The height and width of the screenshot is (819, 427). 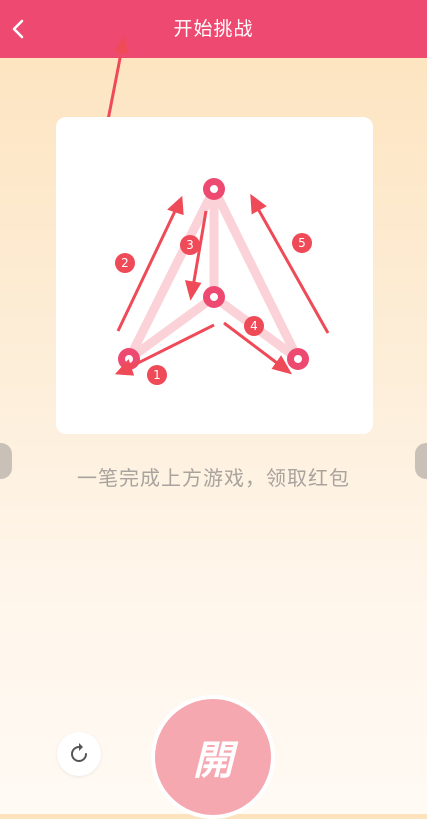 I want to click on refresh-icon, so click(x=79, y=752).